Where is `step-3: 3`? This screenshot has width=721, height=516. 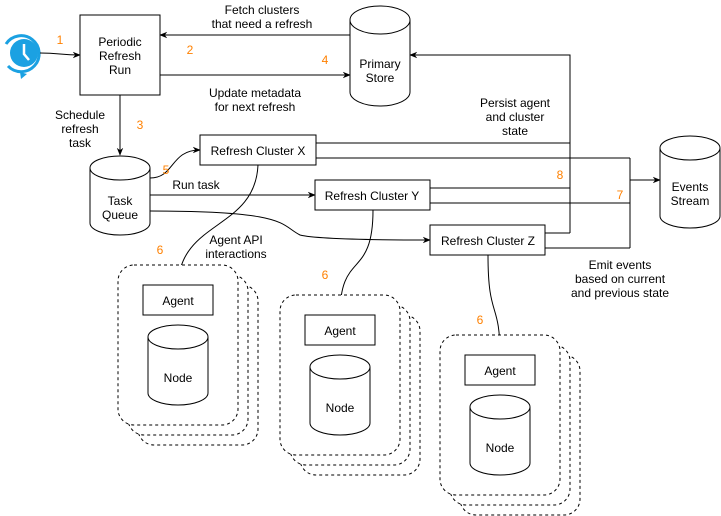 step-3: 3 is located at coordinates (140, 125).